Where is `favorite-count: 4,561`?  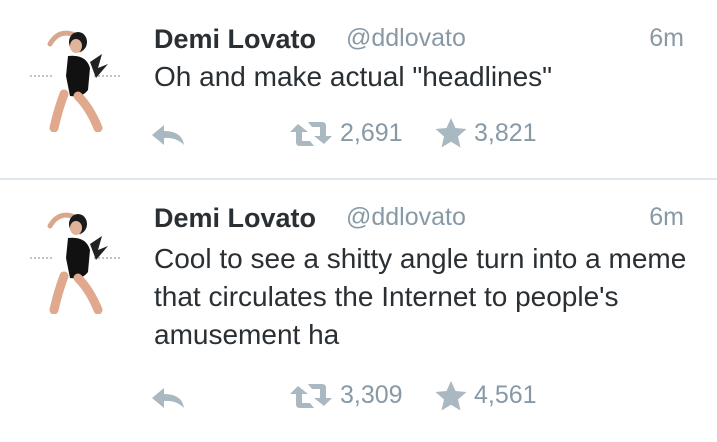
favorite-count: 4,561 is located at coordinates (505, 395).